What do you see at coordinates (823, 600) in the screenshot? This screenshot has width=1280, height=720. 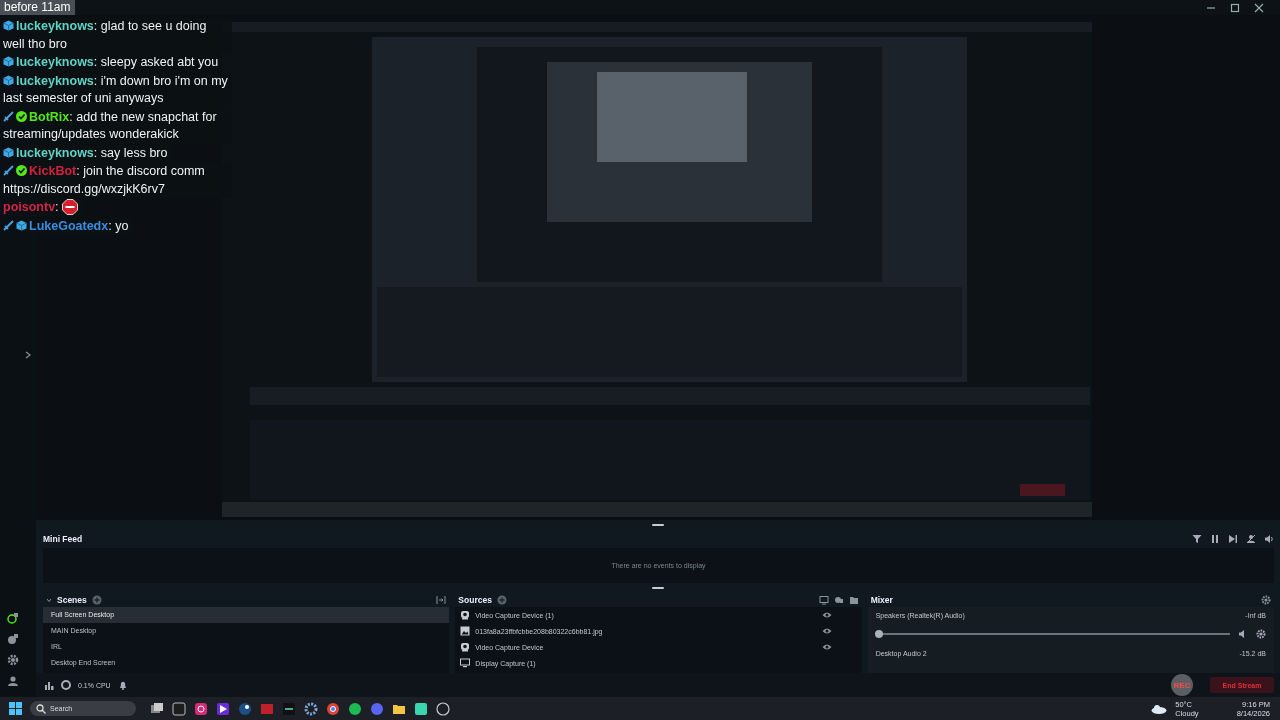 I see `screen-icon` at bounding box center [823, 600].